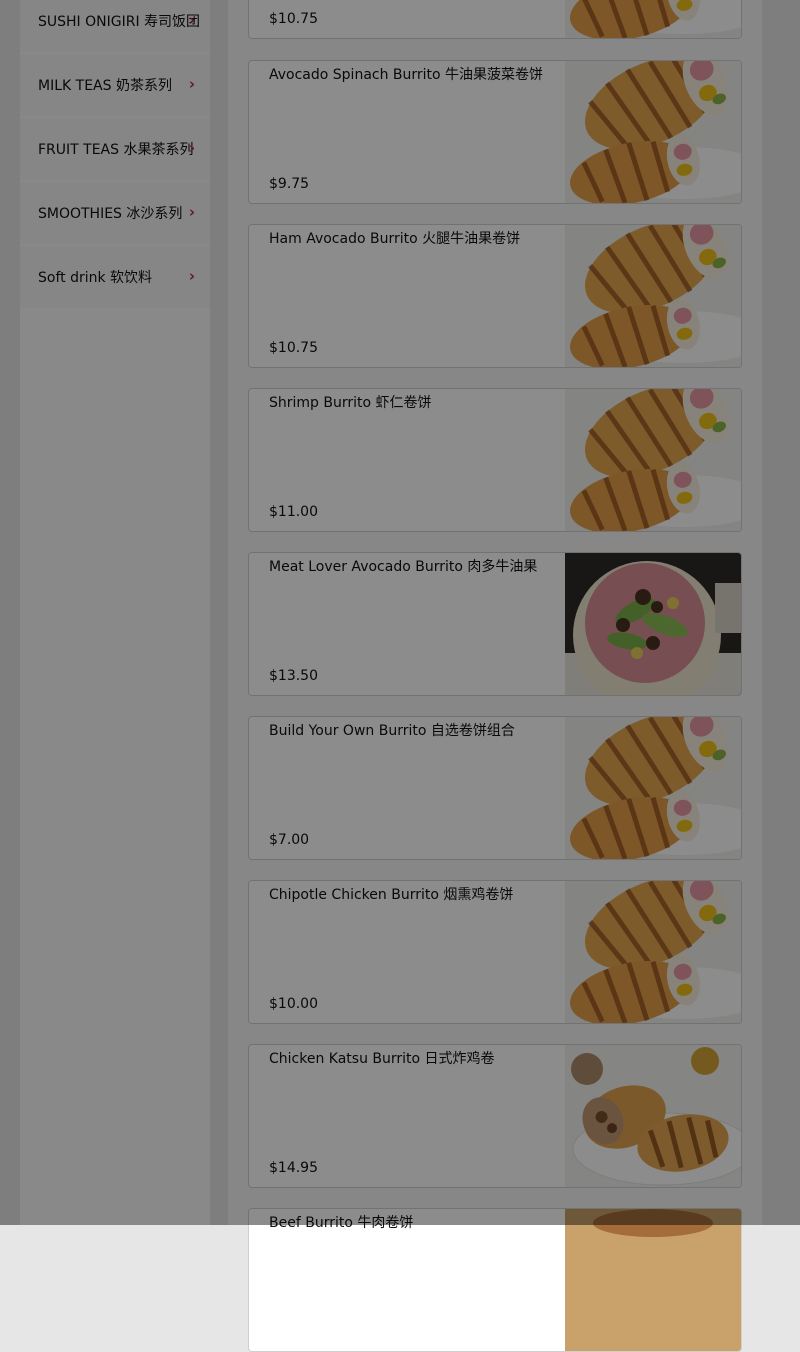 Image resolution: width=800 pixels, height=1352 pixels. I want to click on item-name: Avocado Spinach Burrito 牛油果菠菜卷饼, so click(406, 75).